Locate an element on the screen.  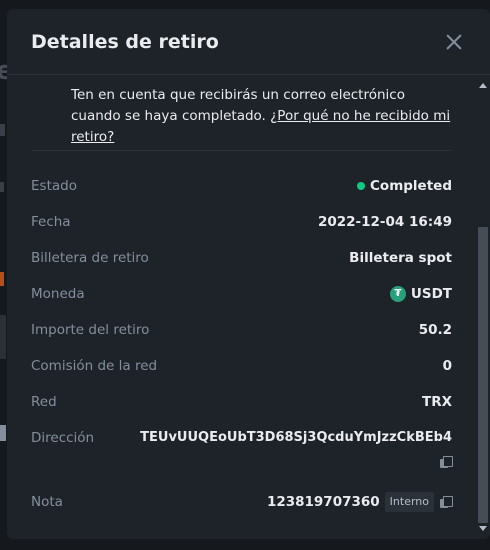
modal-scrollbar is located at coordinates (483, 307).